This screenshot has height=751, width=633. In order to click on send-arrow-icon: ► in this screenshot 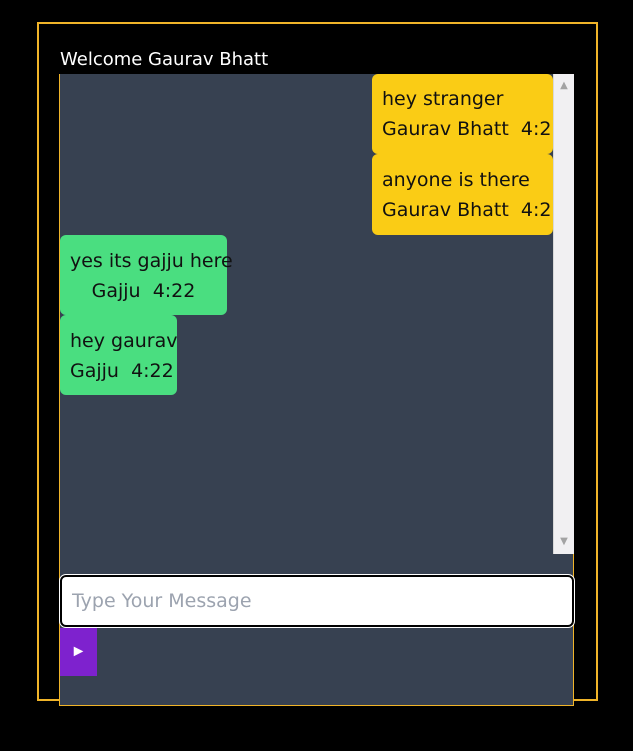, I will do `click(78, 651)`.